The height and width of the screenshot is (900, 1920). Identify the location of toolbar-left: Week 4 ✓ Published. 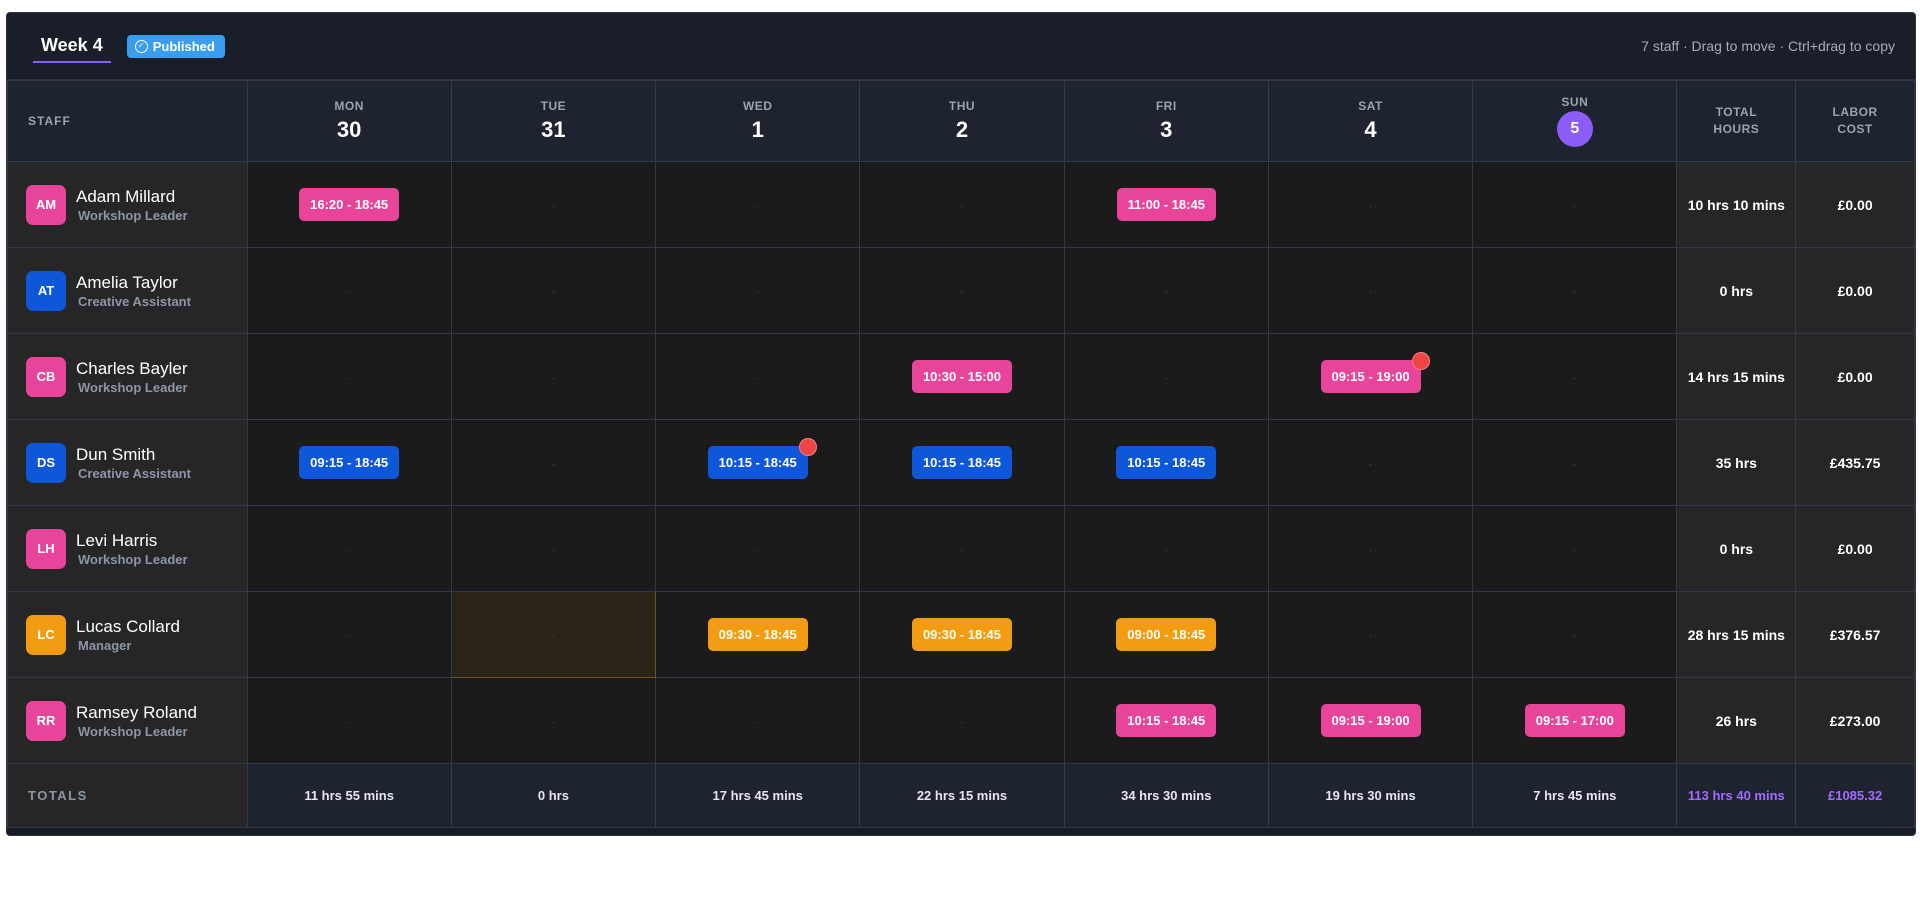
(129, 46).